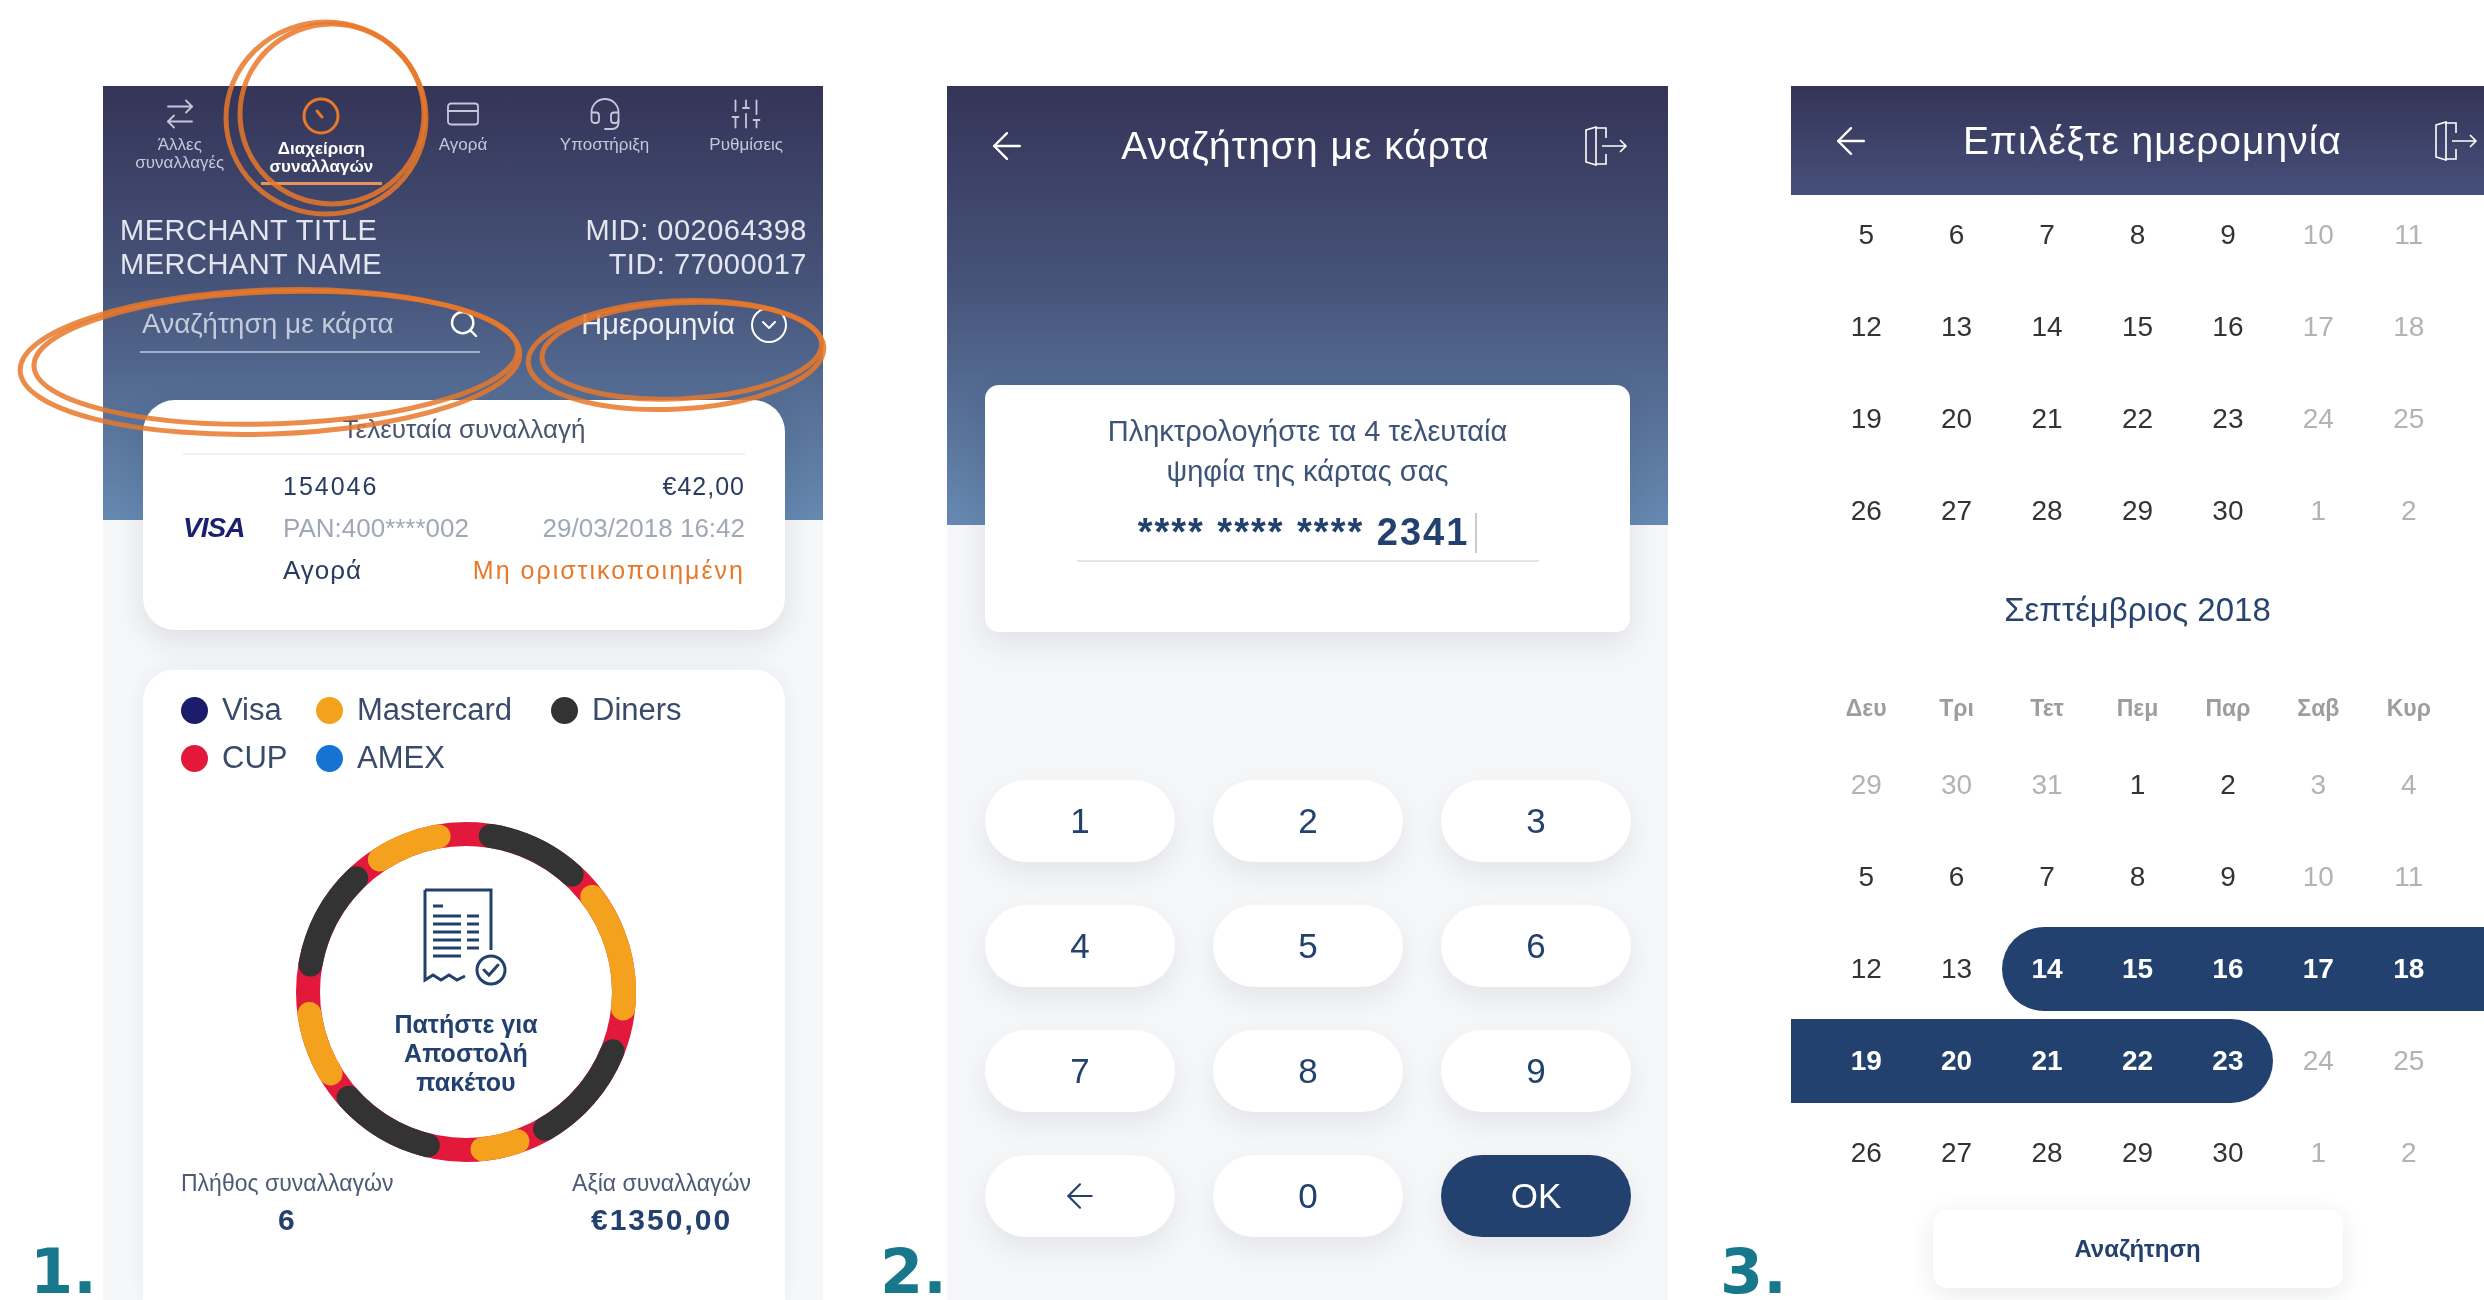 The width and height of the screenshot is (2484, 1300). What do you see at coordinates (707, 263) in the screenshot?
I see `terminal-id-text: TID: 77000017` at bounding box center [707, 263].